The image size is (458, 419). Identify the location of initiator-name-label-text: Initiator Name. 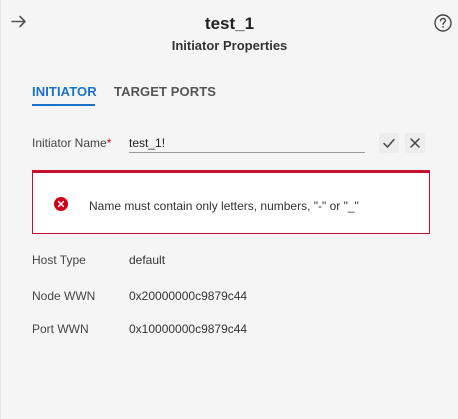
(69, 143).